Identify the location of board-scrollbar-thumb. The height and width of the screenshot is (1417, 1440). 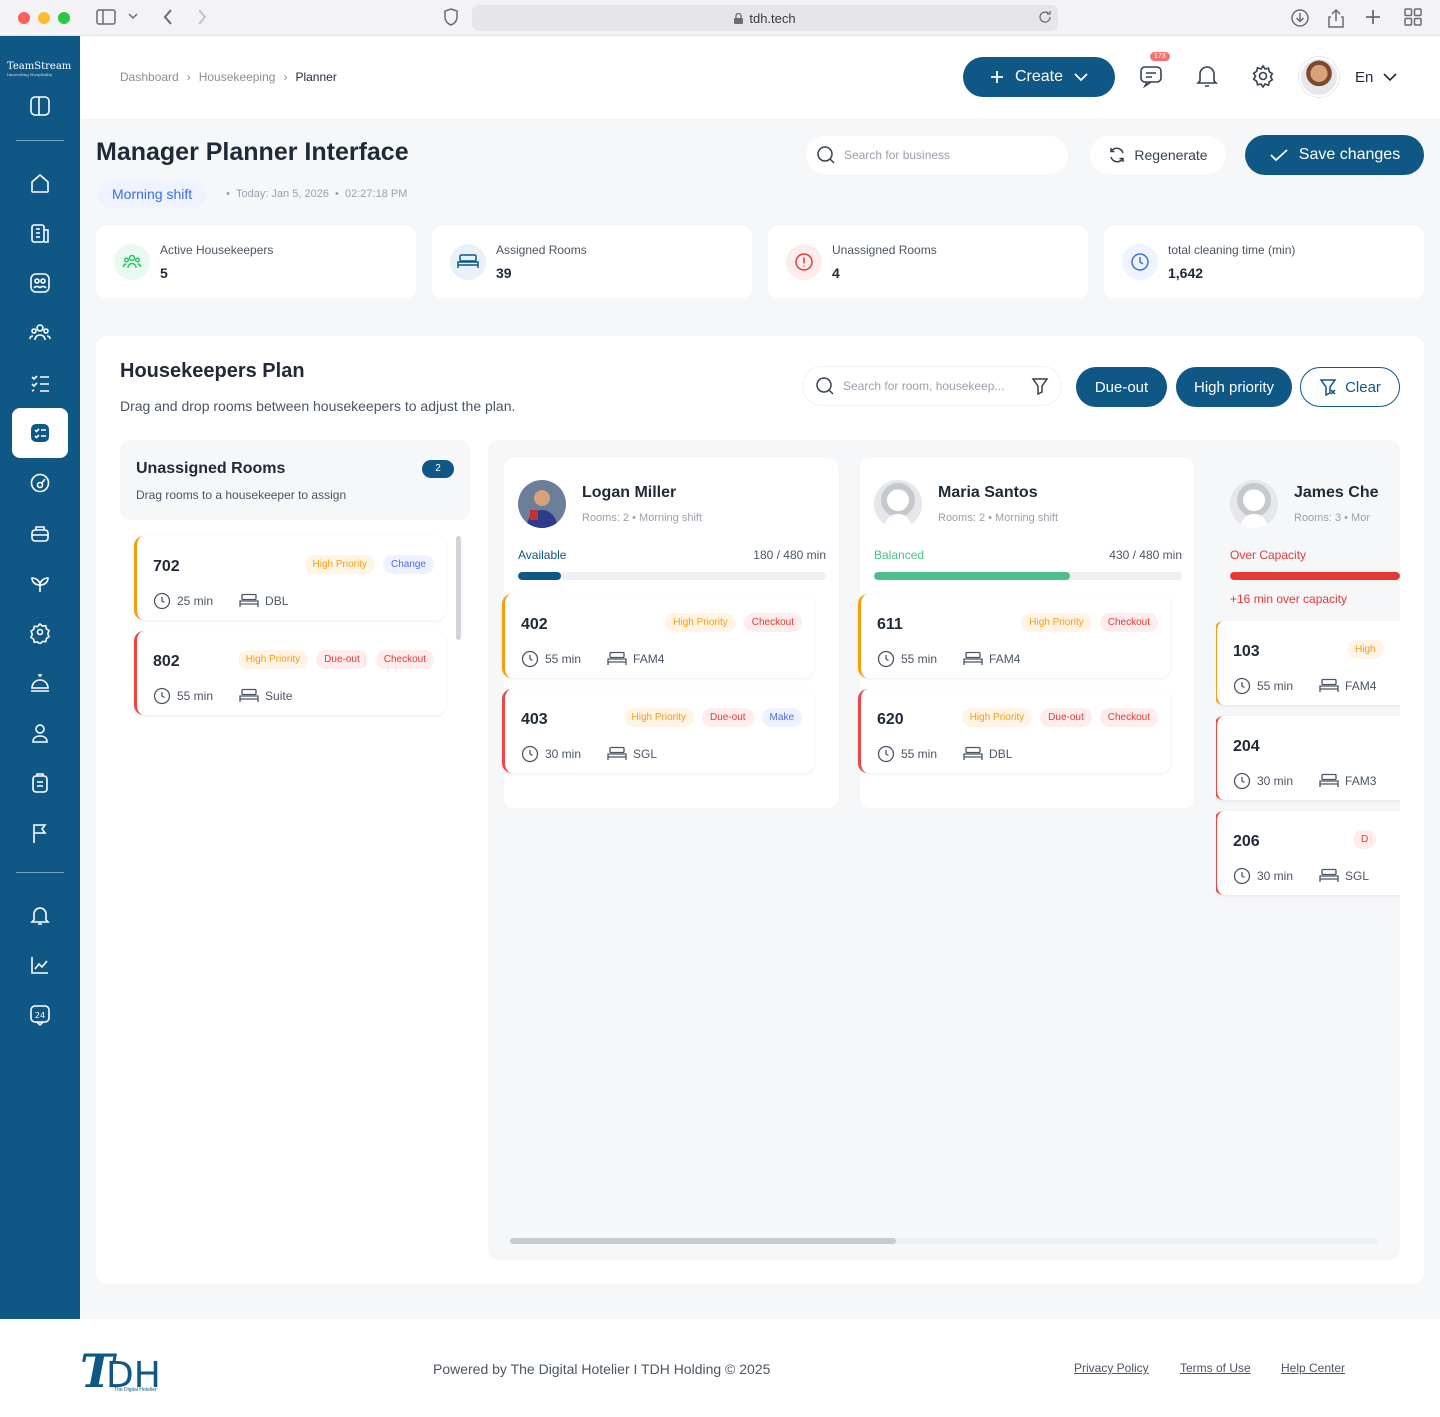
(703, 1241).